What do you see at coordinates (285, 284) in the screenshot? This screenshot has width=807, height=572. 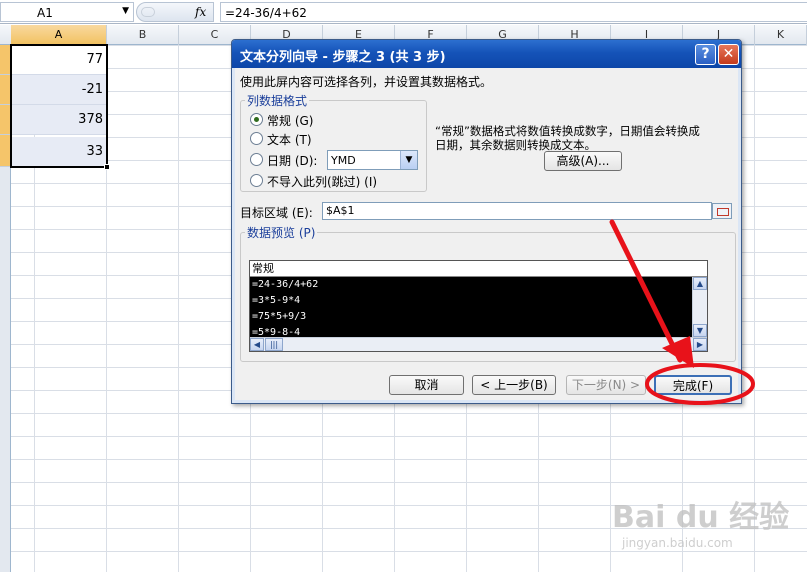 I see `preview-row: =24-36/4+62` at bounding box center [285, 284].